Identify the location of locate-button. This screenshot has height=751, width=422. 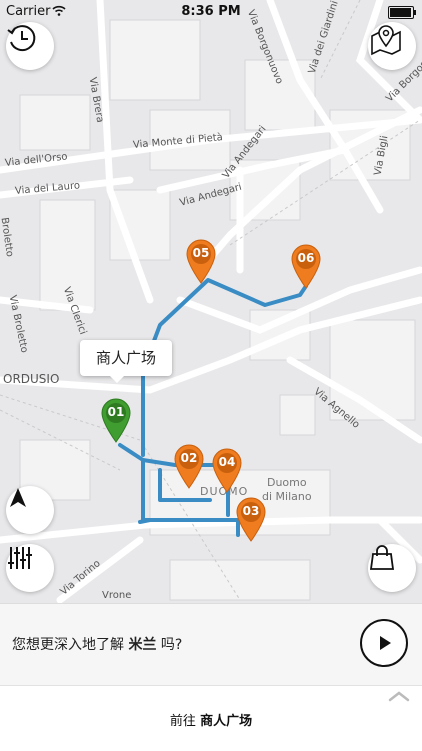
(30, 510).